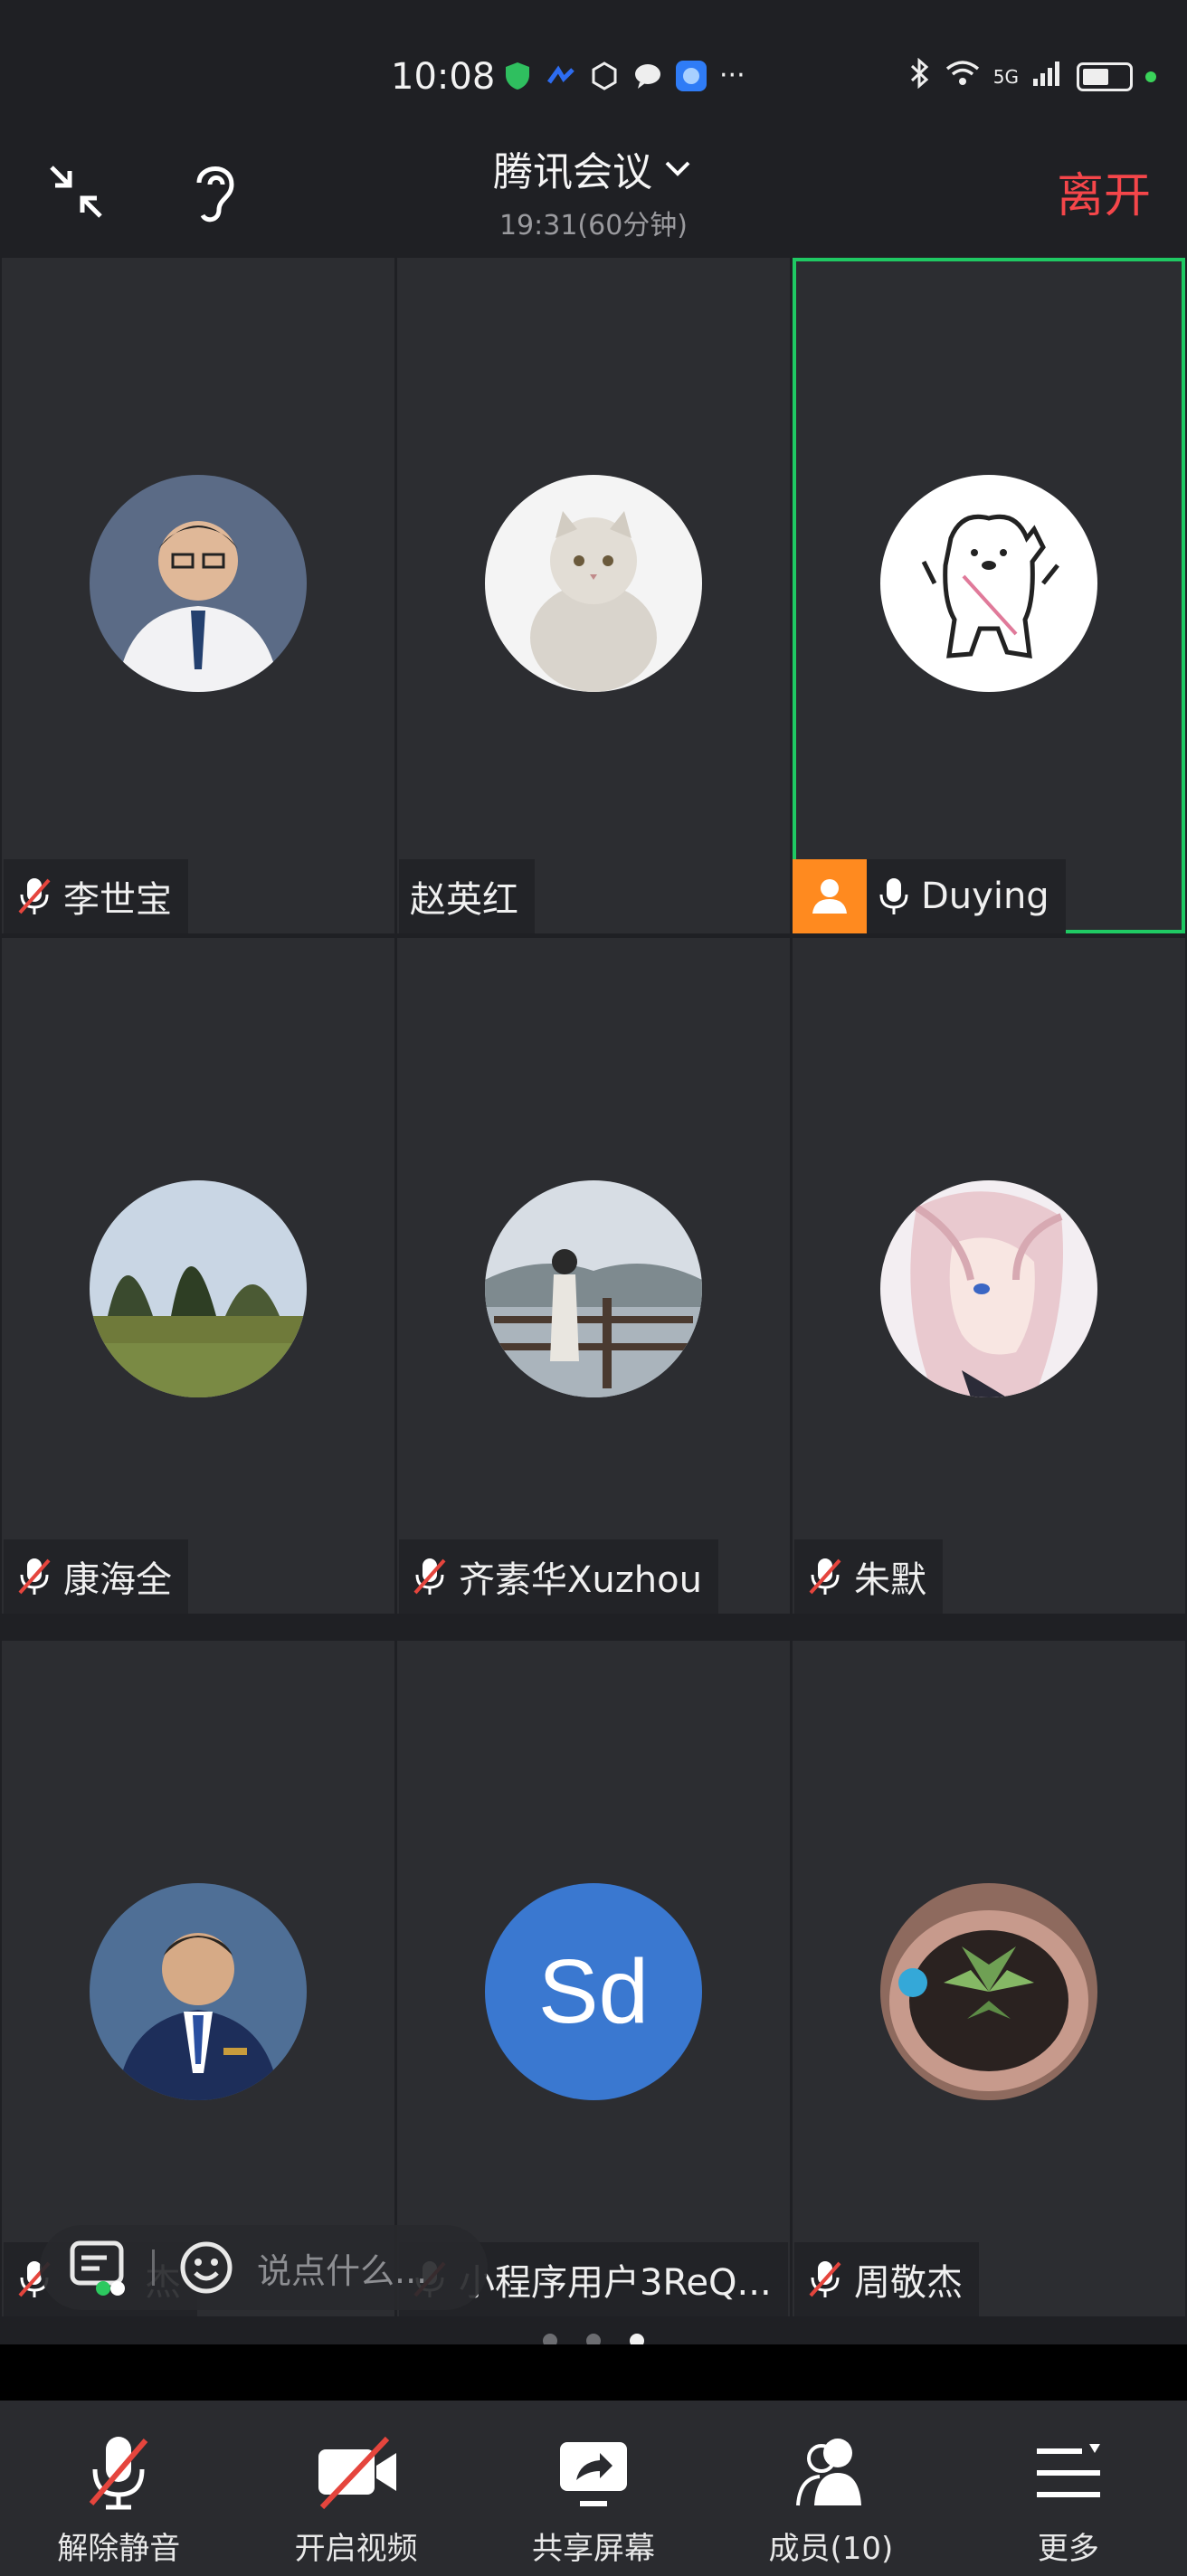 The width and height of the screenshot is (1187, 2576). I want to click on participant-tile: 齐素华Xuzhou, so click(593, 1276).